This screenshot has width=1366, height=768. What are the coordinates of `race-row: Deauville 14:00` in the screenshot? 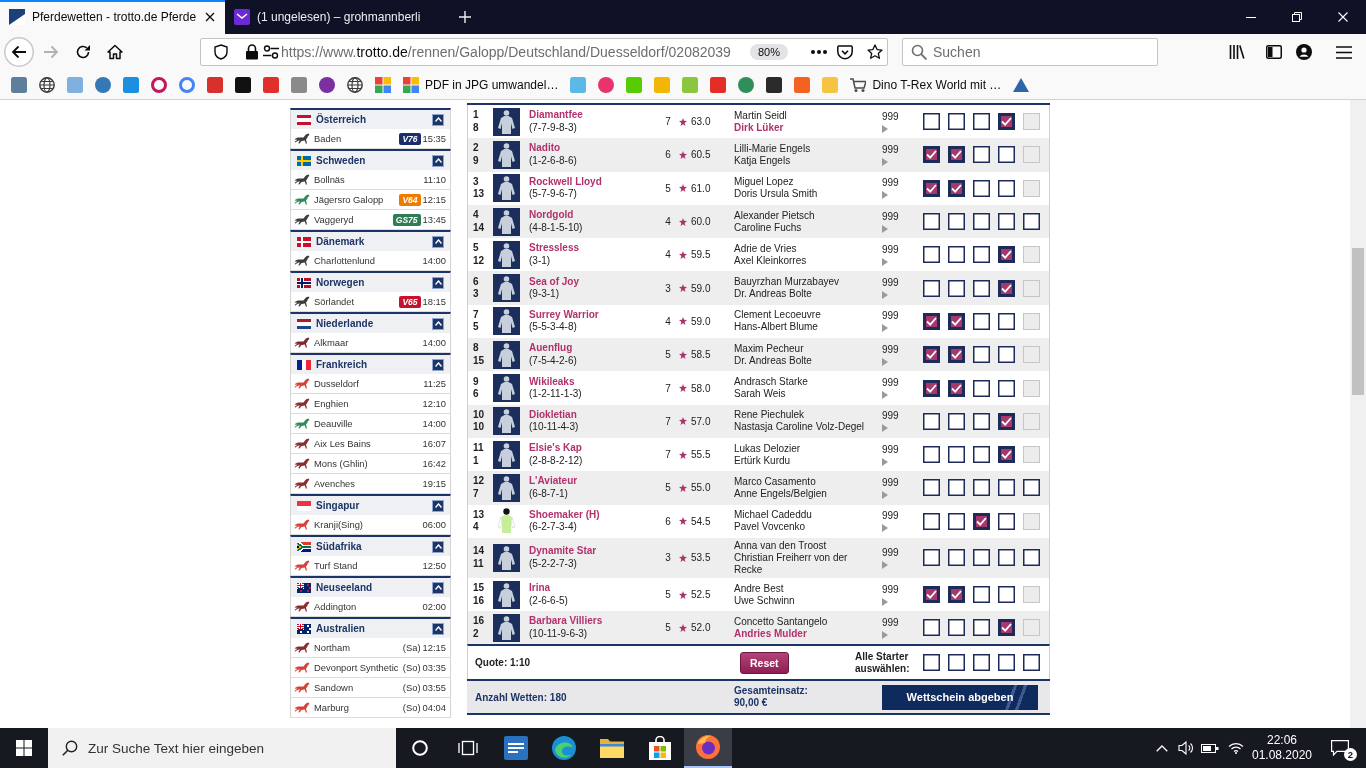 It's located at (370, 424).